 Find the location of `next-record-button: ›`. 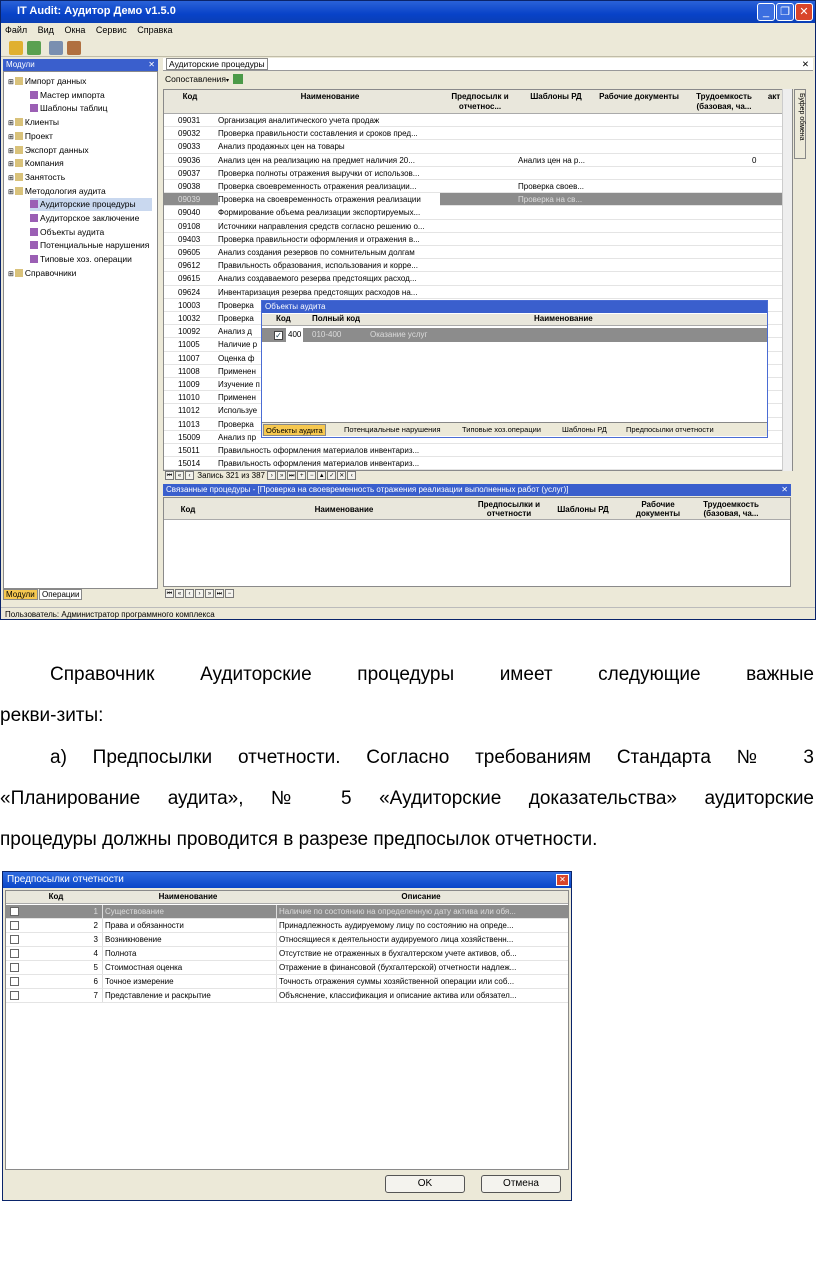

next-record-button: › is located at coordinates (272, 476).